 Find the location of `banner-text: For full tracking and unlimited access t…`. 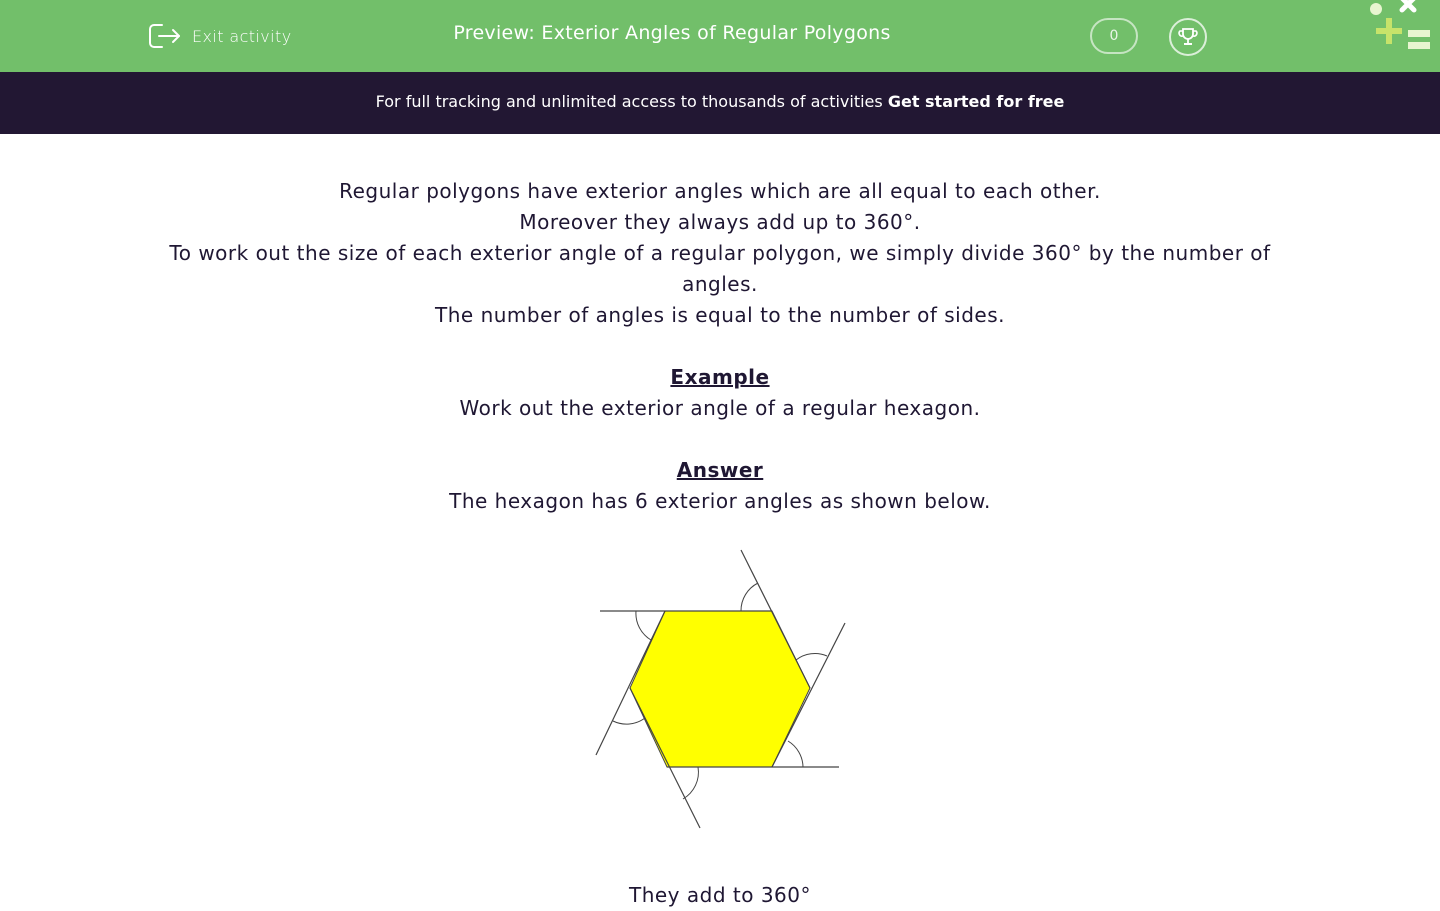

banner-text: For full tracking and unlimited access t… is located at coordinates (629, 101).